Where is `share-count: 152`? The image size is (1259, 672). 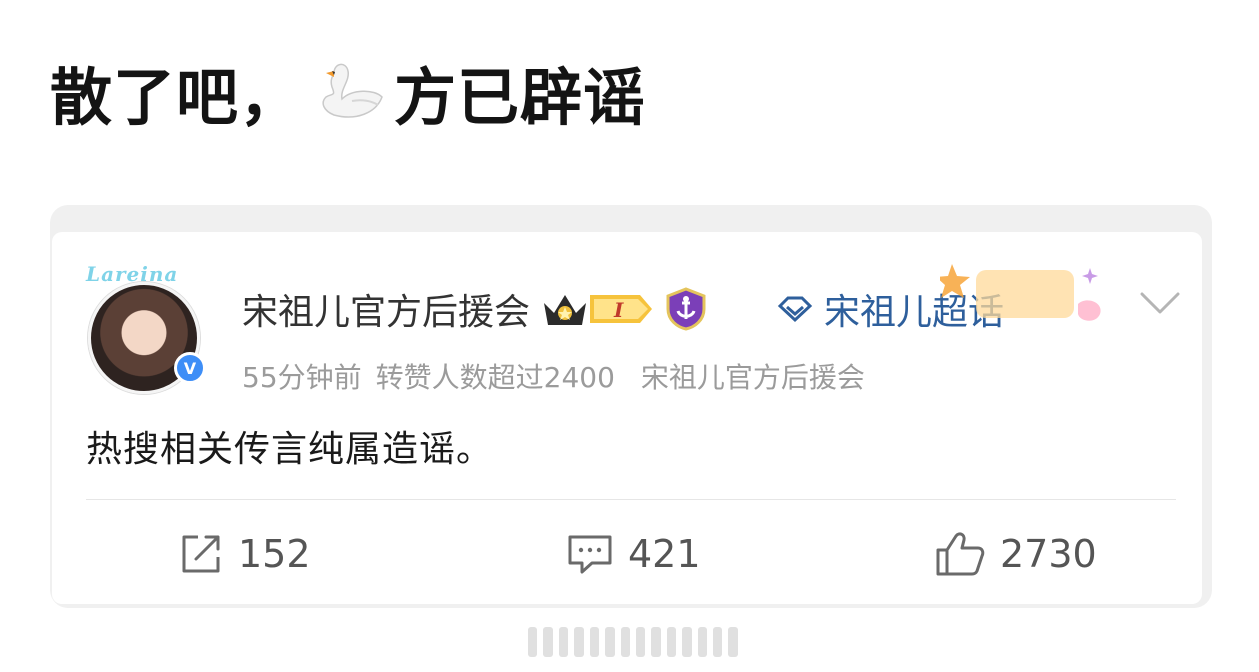 share-count: 152 is located at coordinates (274, 554).